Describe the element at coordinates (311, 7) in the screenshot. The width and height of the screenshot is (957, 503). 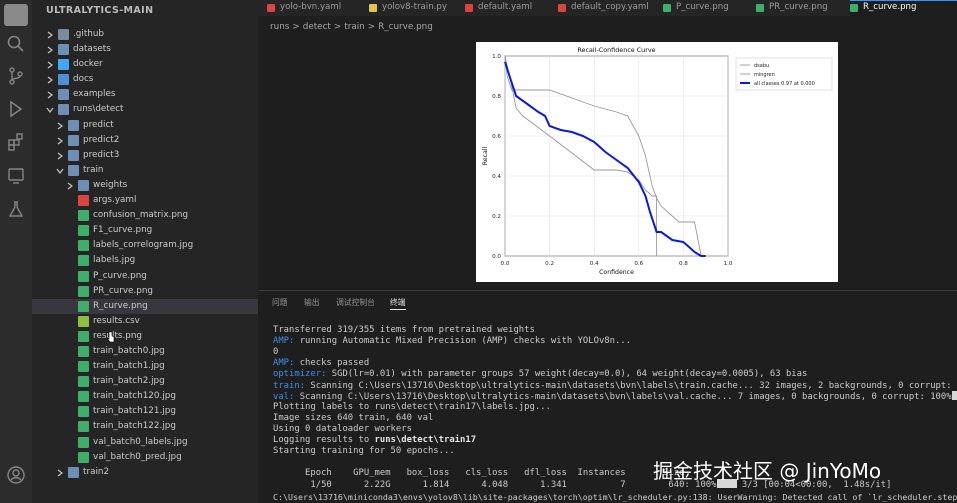
I see `tab-label: yolo-bvn.yaml` at that location.